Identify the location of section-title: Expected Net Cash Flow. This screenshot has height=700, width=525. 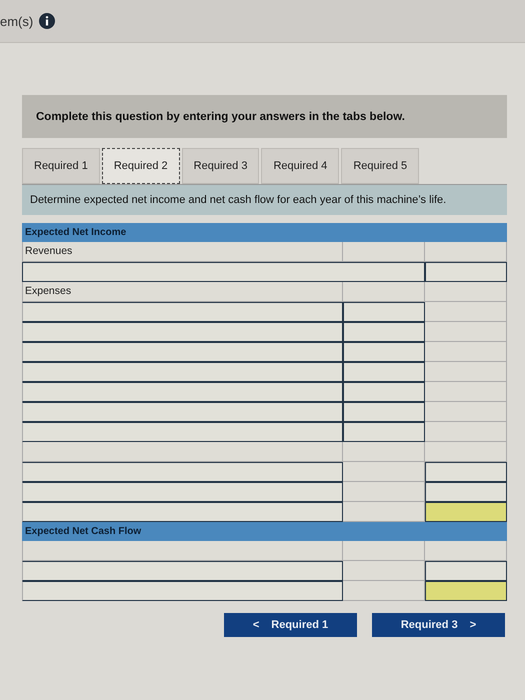
(83, 531).